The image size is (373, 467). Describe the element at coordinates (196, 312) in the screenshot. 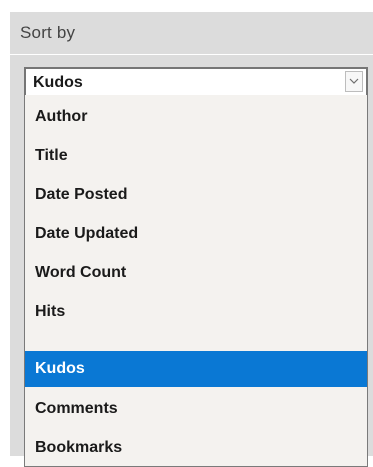

I see `sort-option-hits: Hits` at that location.